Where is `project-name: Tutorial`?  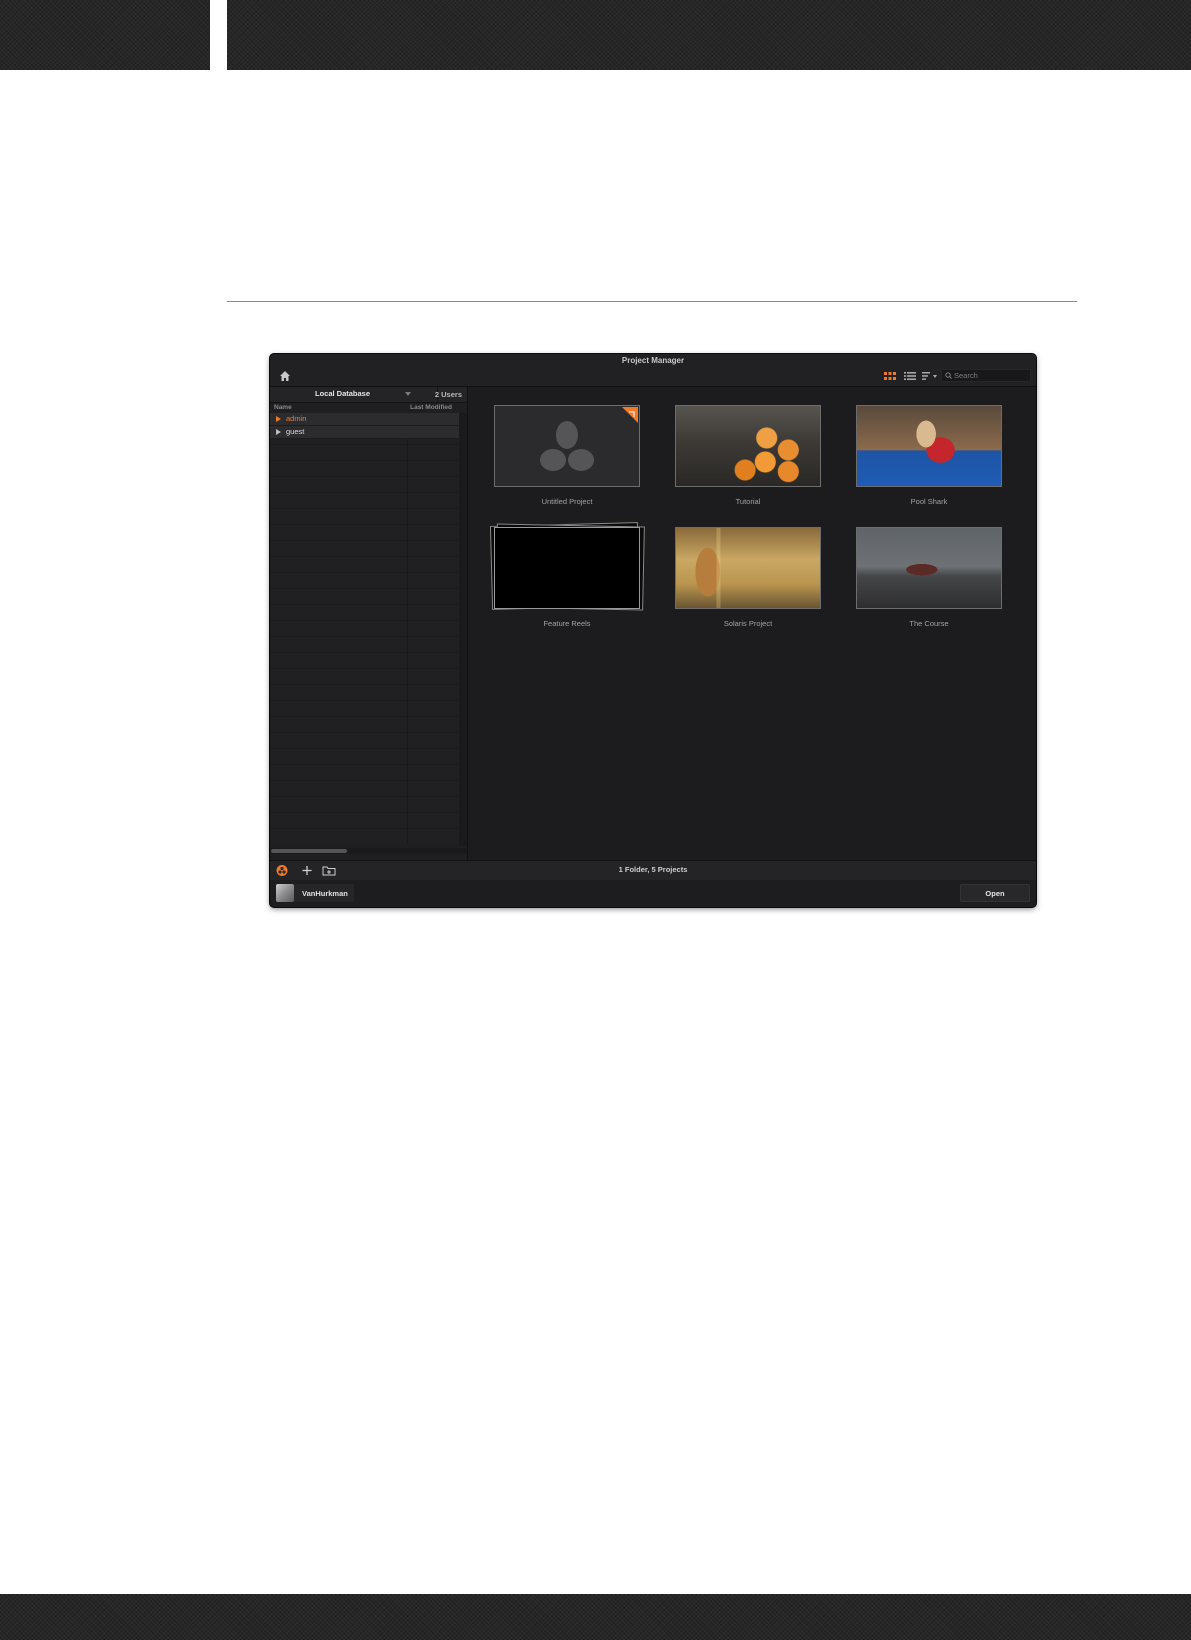
project-name: Tutorial is located at coordinates (748, 501).